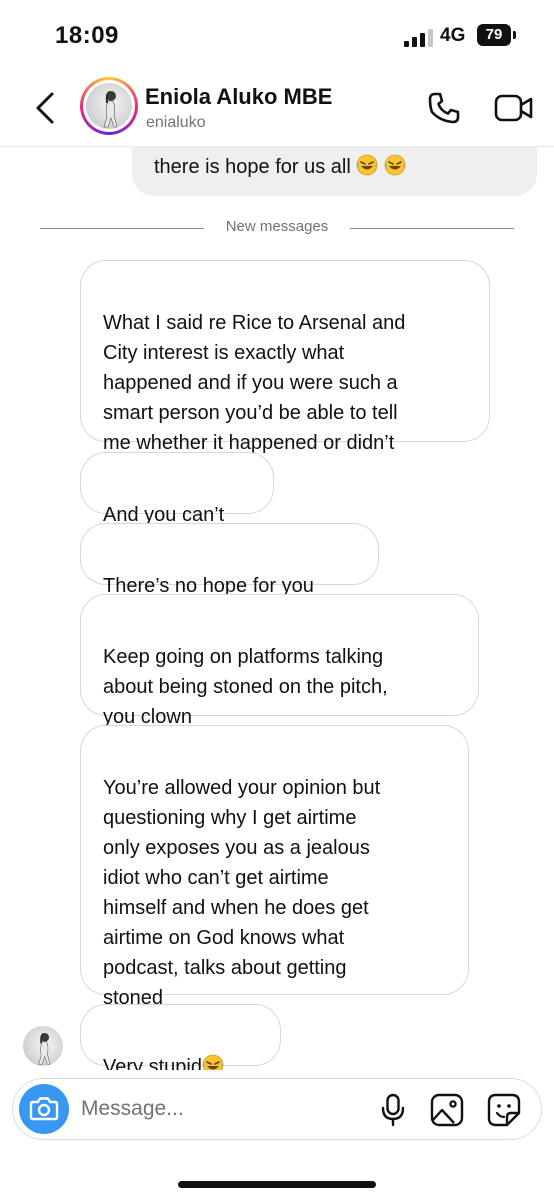  What do you see at coordinates (418, 38) in the screenshot?
I see `signal-strength-icon` at bounding box center [418, 38].